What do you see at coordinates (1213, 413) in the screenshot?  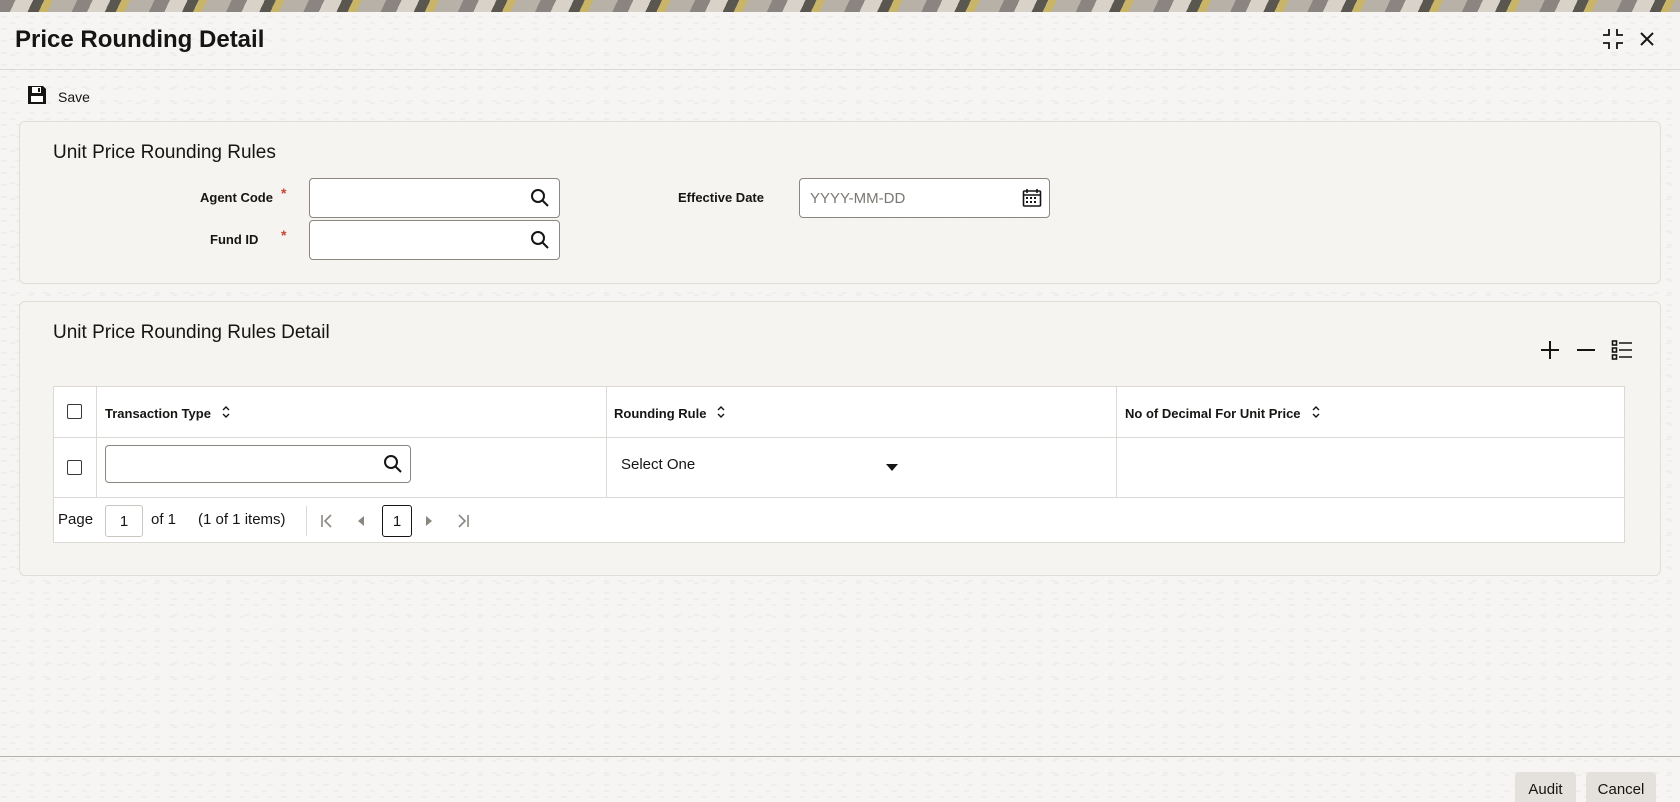 I see `column-label: No of Decimal For Unit Price` at bounding box center [1213, 413].